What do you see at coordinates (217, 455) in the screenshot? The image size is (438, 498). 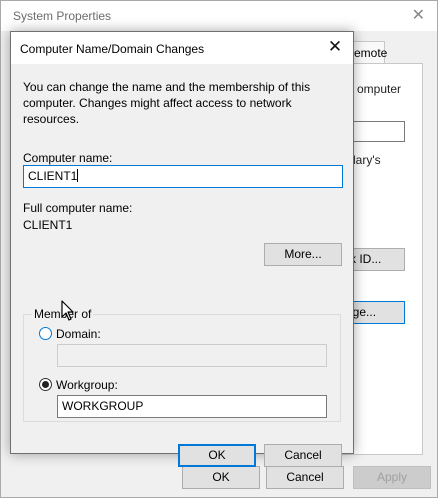 I see `ok-button: OK` at bounding box center [217, 455].